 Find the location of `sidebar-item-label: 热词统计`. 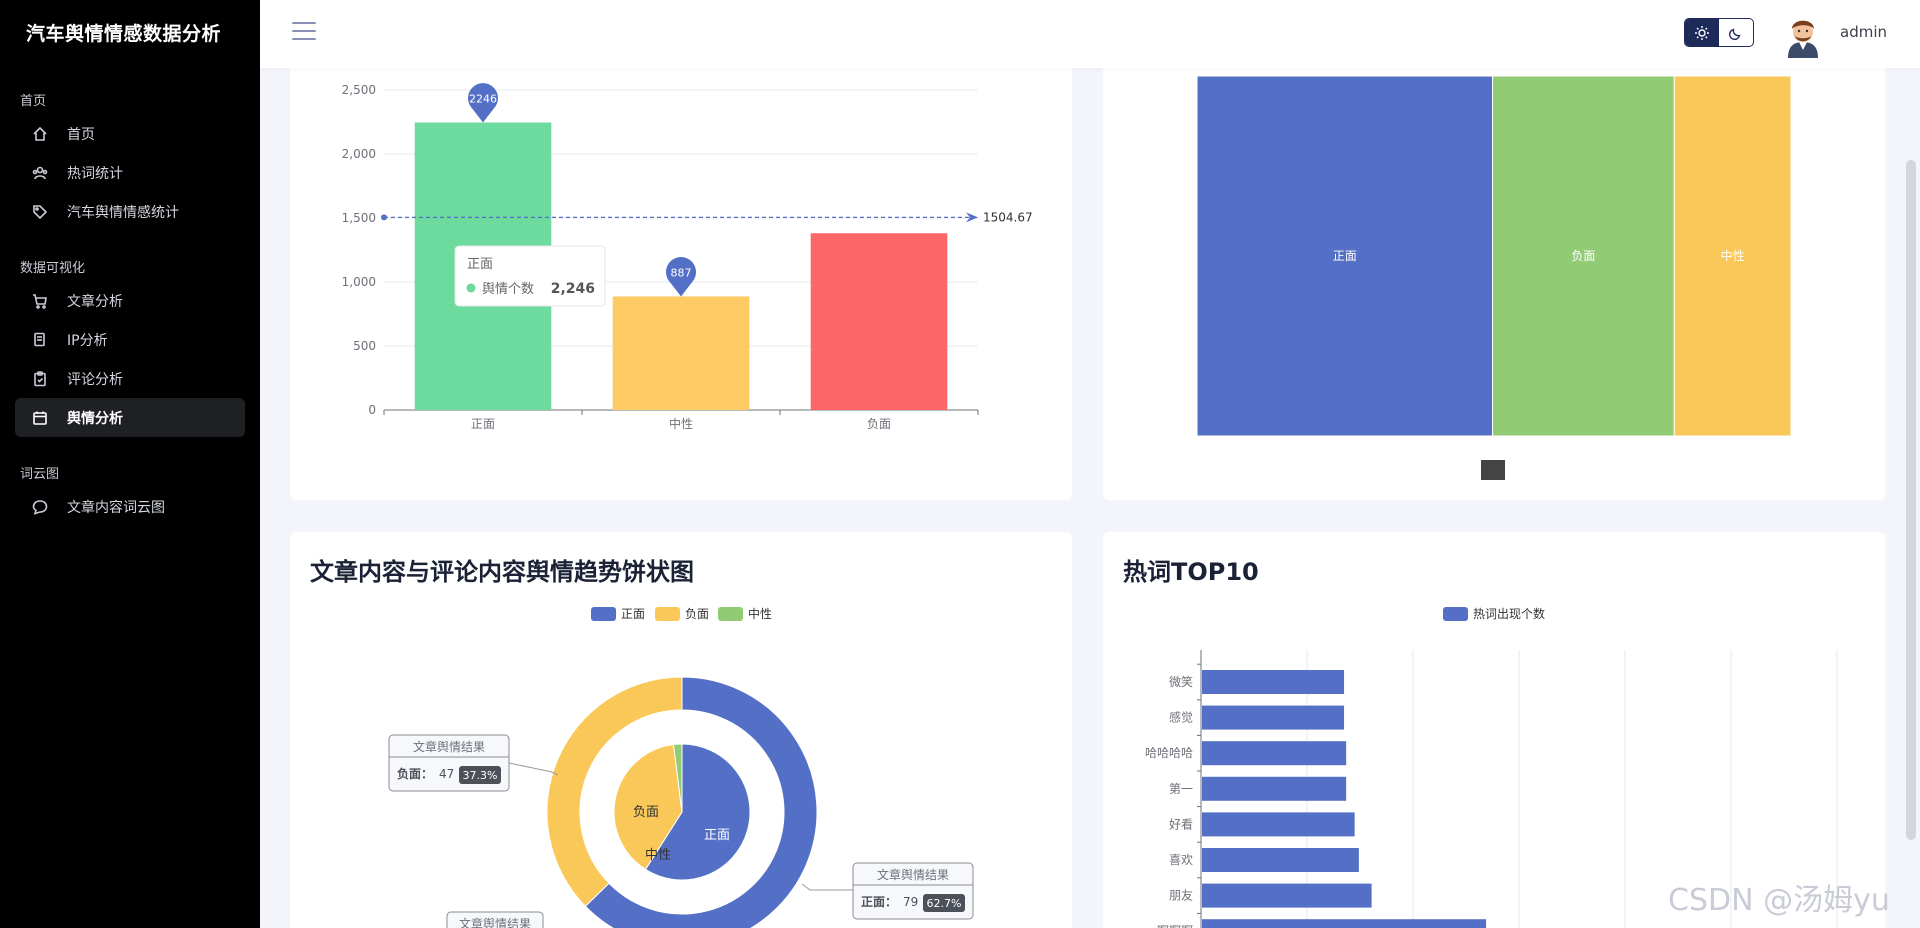

sidebar-item-label: 热词统计 is located at coordinates (95, 173).